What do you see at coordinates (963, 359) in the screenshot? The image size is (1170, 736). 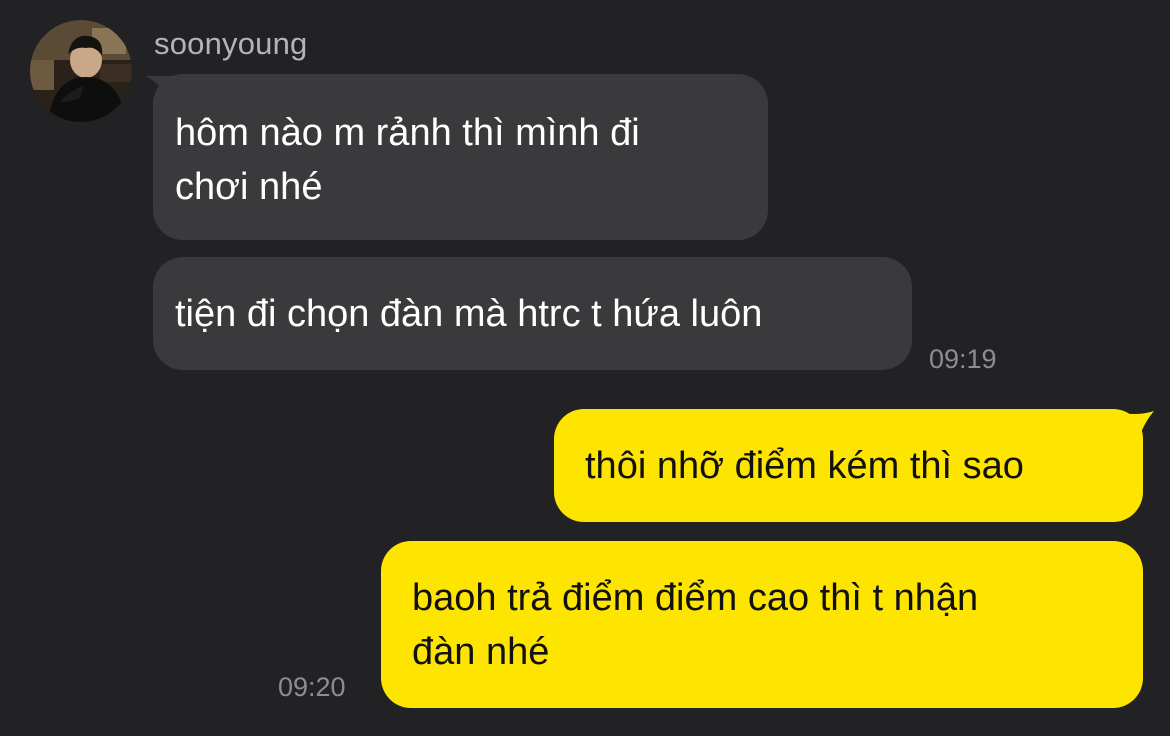 I see `message-timestamp: 09:19` at bounding box center [963, 359].